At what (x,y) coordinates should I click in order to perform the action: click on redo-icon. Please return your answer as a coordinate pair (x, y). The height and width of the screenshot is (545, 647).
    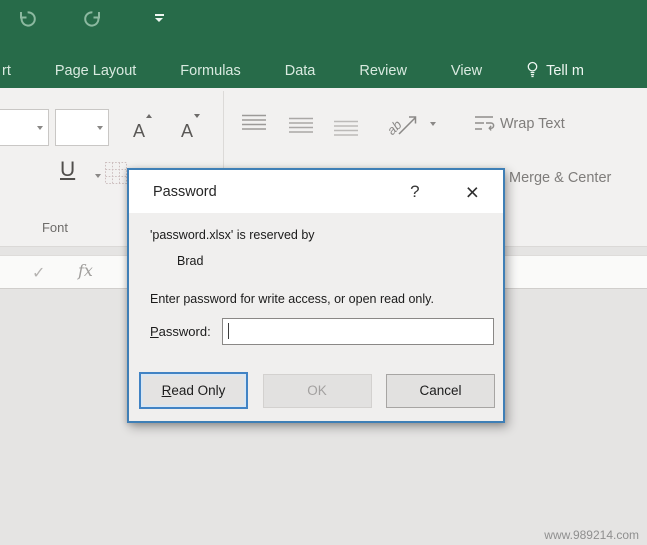
    Looking at the image, I should click on (93, 18).